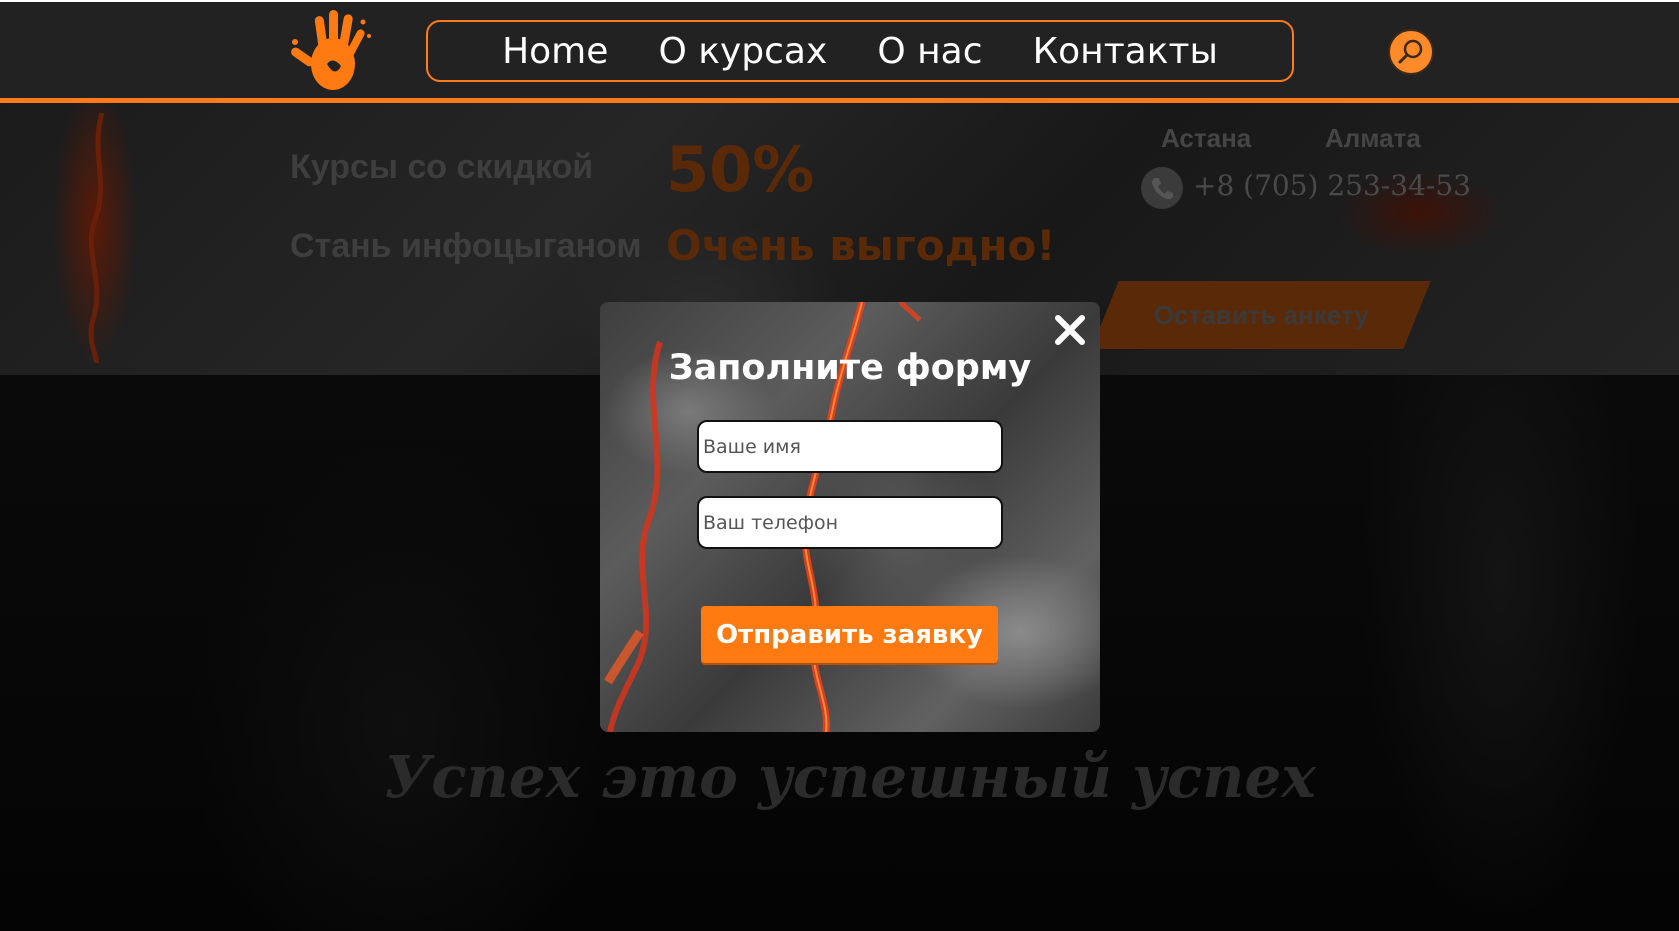 The width and height of the screenshot is (1679, 931). What do you see at coordinates (1373, 138) in the screenshot?
I see `city-almaty: Алмата` at bounding box center [1373, 138].